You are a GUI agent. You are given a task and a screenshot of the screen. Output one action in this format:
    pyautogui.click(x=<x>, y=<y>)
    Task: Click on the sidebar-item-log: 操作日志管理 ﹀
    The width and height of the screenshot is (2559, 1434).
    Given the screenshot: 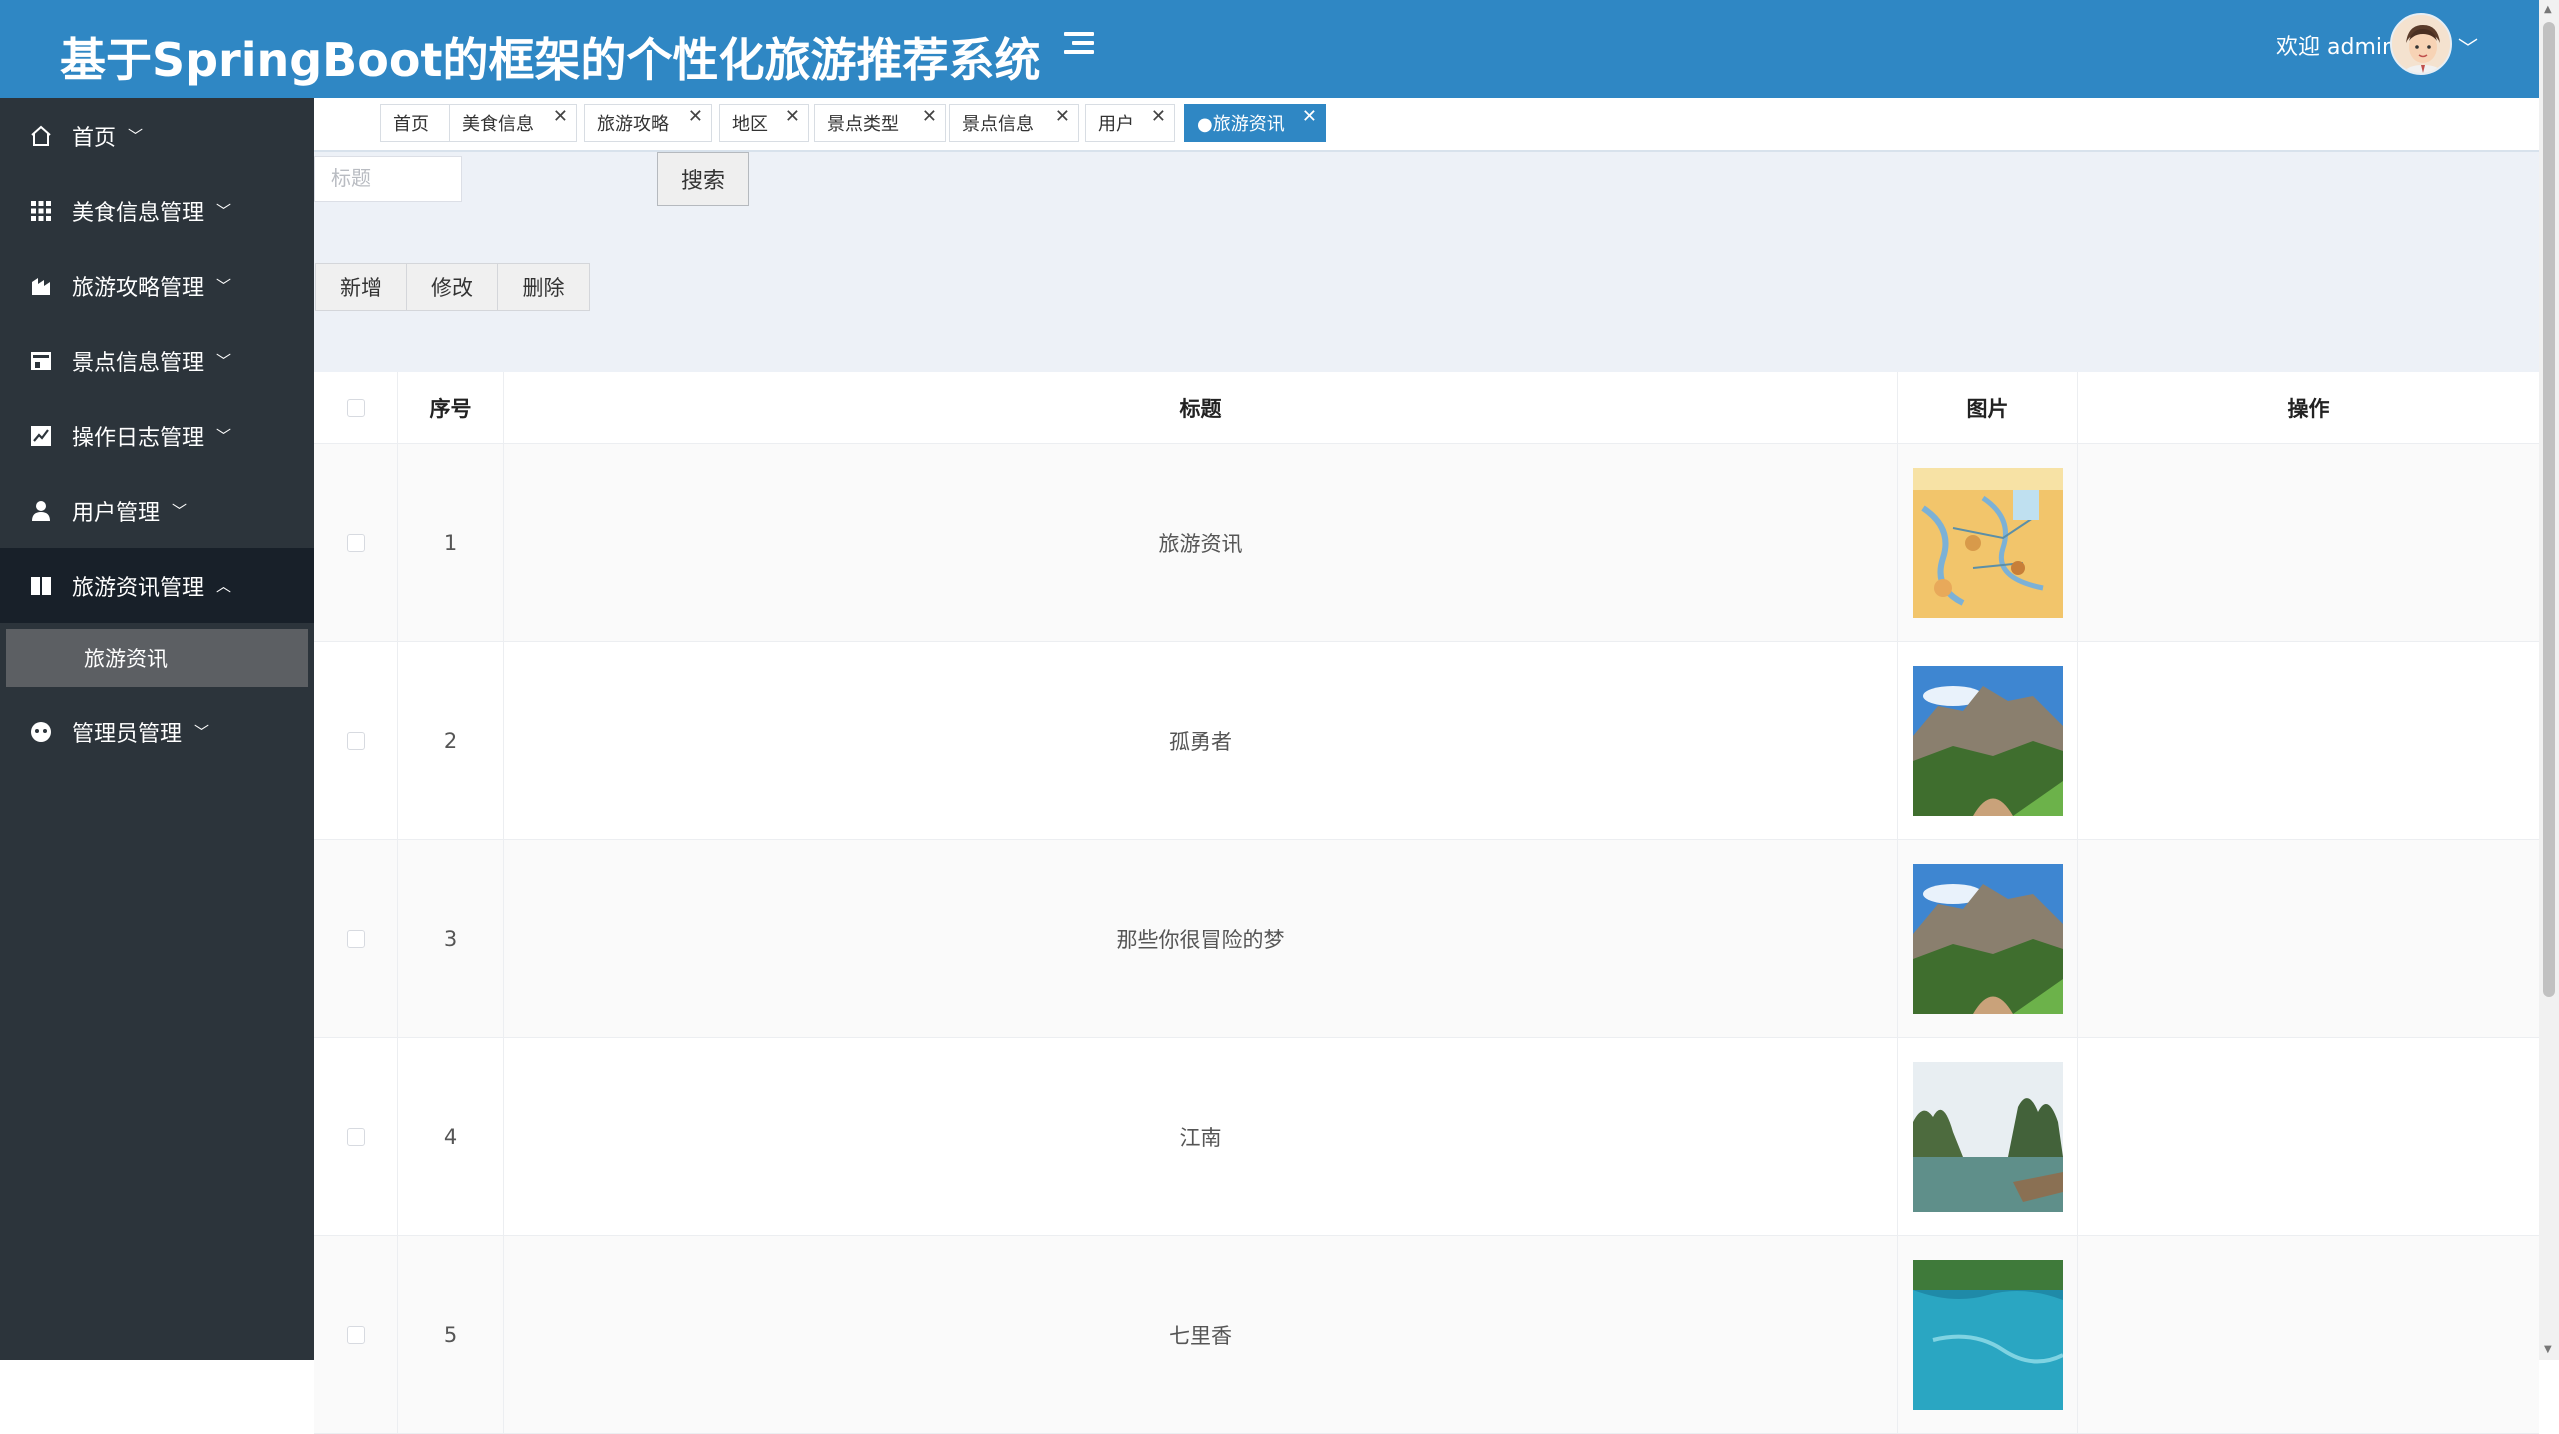 What is the action you would take?
    pyautogui.click(x=157, y=435)
    